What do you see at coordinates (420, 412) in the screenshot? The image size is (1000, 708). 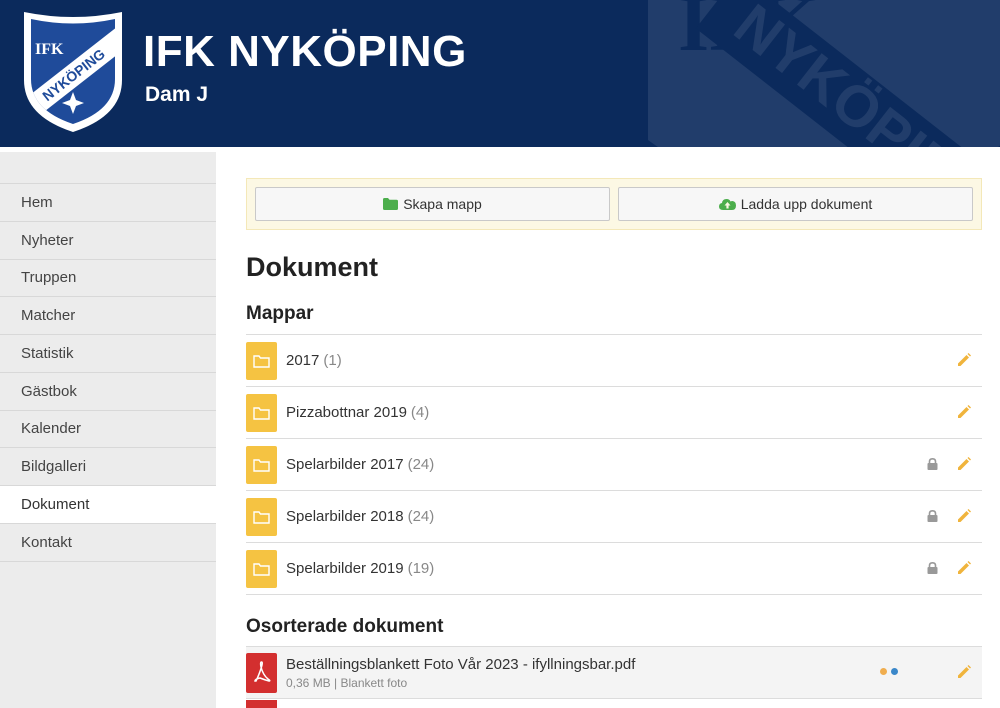 I see `folder-count: (4)` at bounding box center [420, 412].